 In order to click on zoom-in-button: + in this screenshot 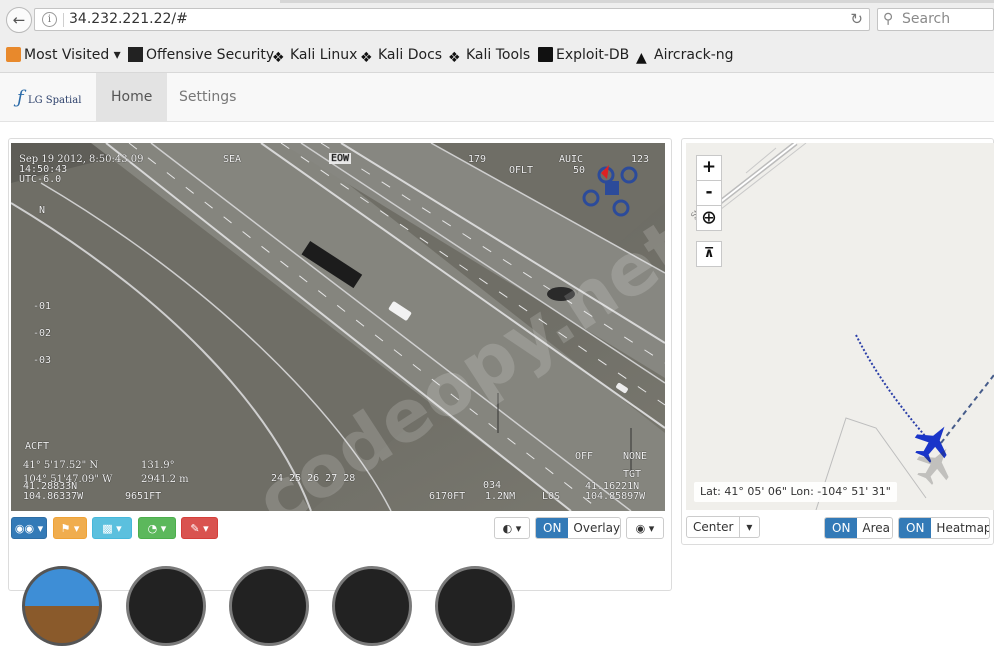, I will do `click(709, 168)`.